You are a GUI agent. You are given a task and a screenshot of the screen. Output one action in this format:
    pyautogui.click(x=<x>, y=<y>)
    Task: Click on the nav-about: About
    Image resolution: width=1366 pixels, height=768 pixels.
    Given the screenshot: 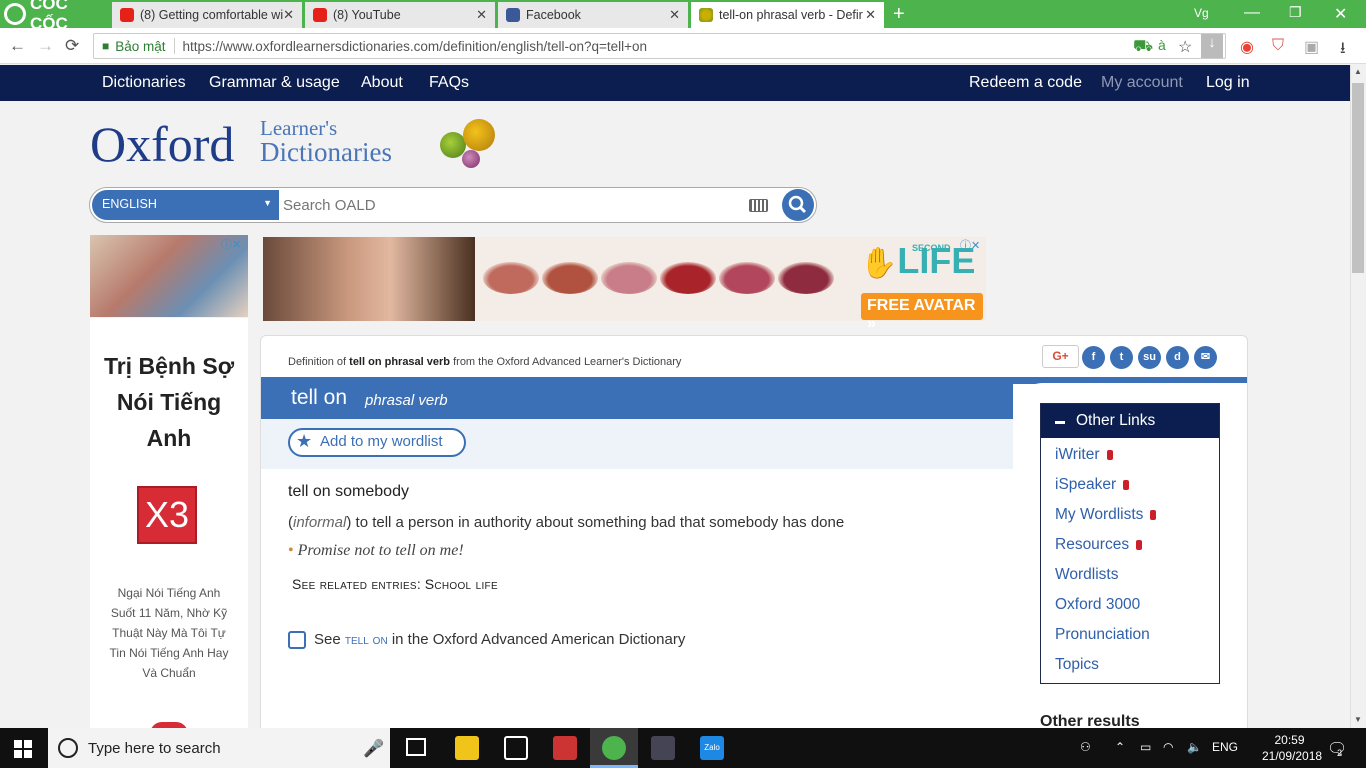 What is the action you would take?
    pyautogui.click(x=382, y=83)
    